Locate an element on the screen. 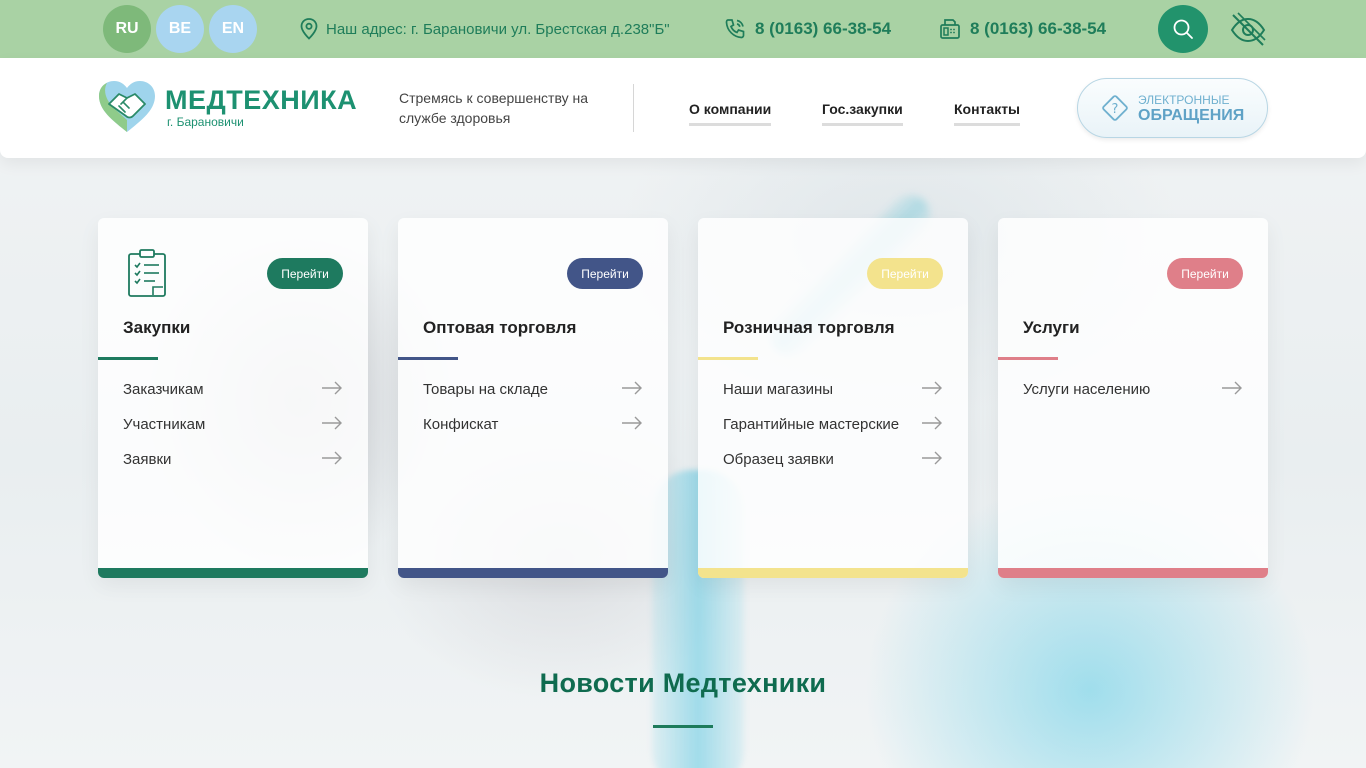 The image size is (1366, 768). phone-link-2: 8 (0163) 66-38-54 is located at coordinates (1022, 29).